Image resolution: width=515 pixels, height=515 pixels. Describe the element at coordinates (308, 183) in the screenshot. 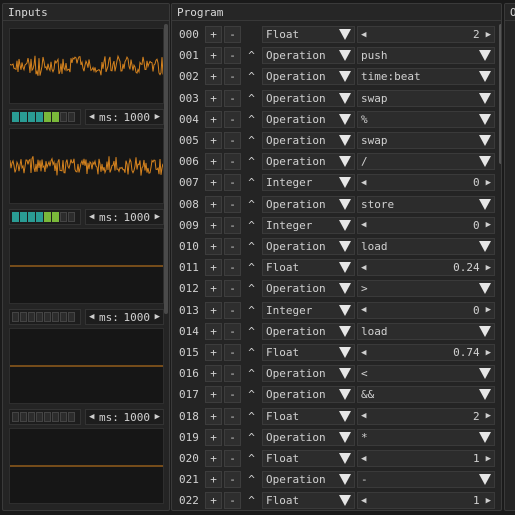

I see `type-select: Integer` at that location.